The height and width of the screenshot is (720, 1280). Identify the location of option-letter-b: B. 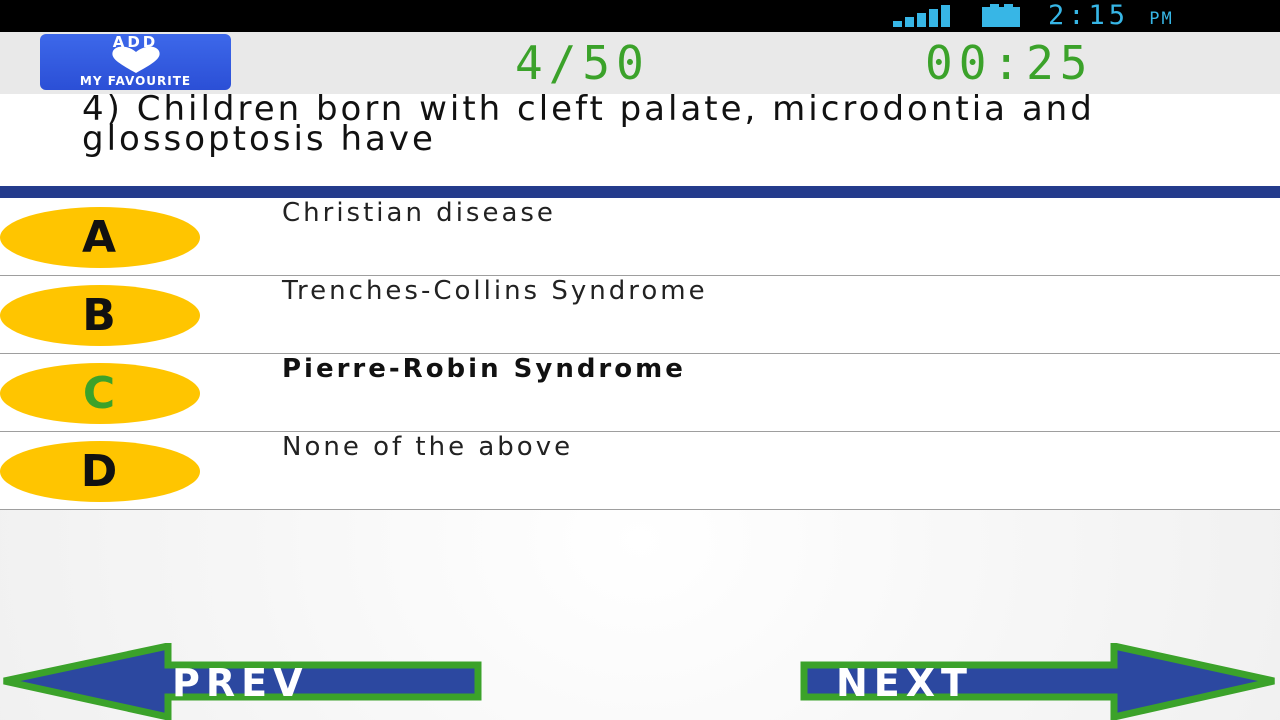
(100, 315).